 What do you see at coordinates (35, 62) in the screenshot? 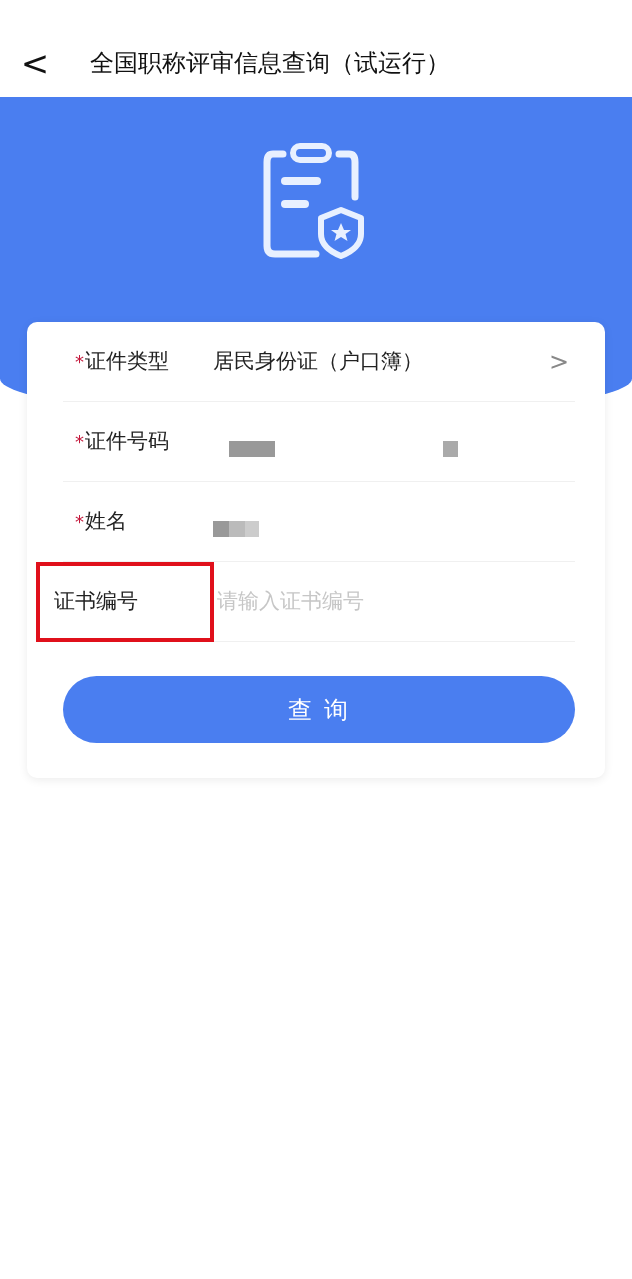
I see `back-button: <` at bounding box center [35, 62].